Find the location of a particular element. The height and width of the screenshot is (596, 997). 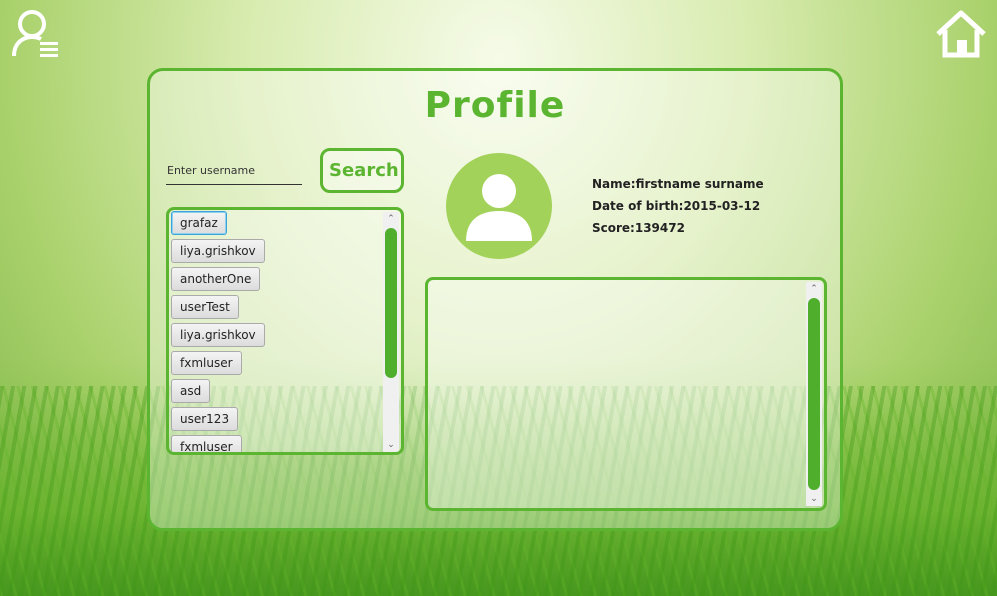

details-panel-scrollbar: ⌃ ⌄ is located at coordinates (814, 394).